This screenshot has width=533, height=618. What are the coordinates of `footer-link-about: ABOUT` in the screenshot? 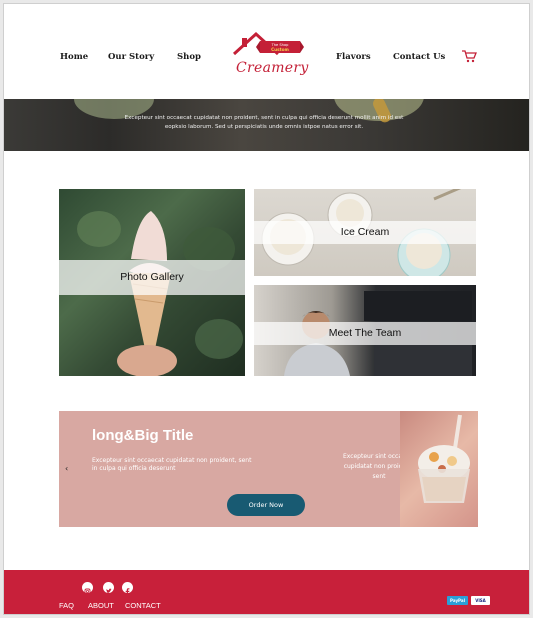 It's located at (101, 605).